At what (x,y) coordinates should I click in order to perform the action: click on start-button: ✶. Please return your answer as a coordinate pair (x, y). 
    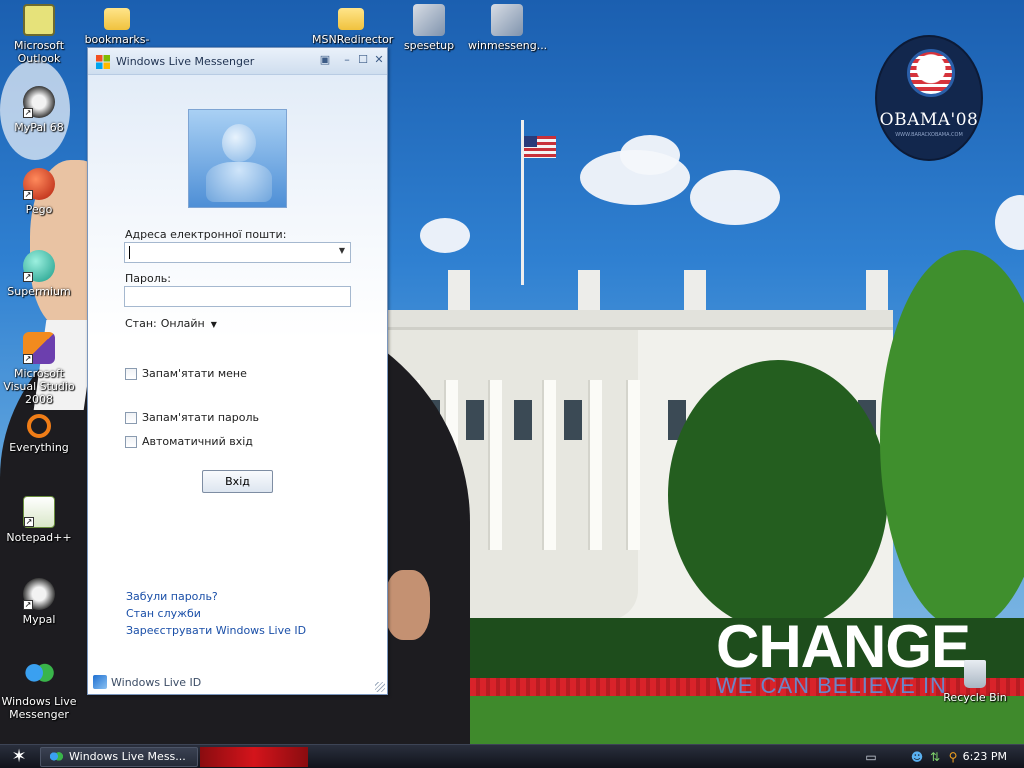
    Looking at the image, I should click on (19, 757).